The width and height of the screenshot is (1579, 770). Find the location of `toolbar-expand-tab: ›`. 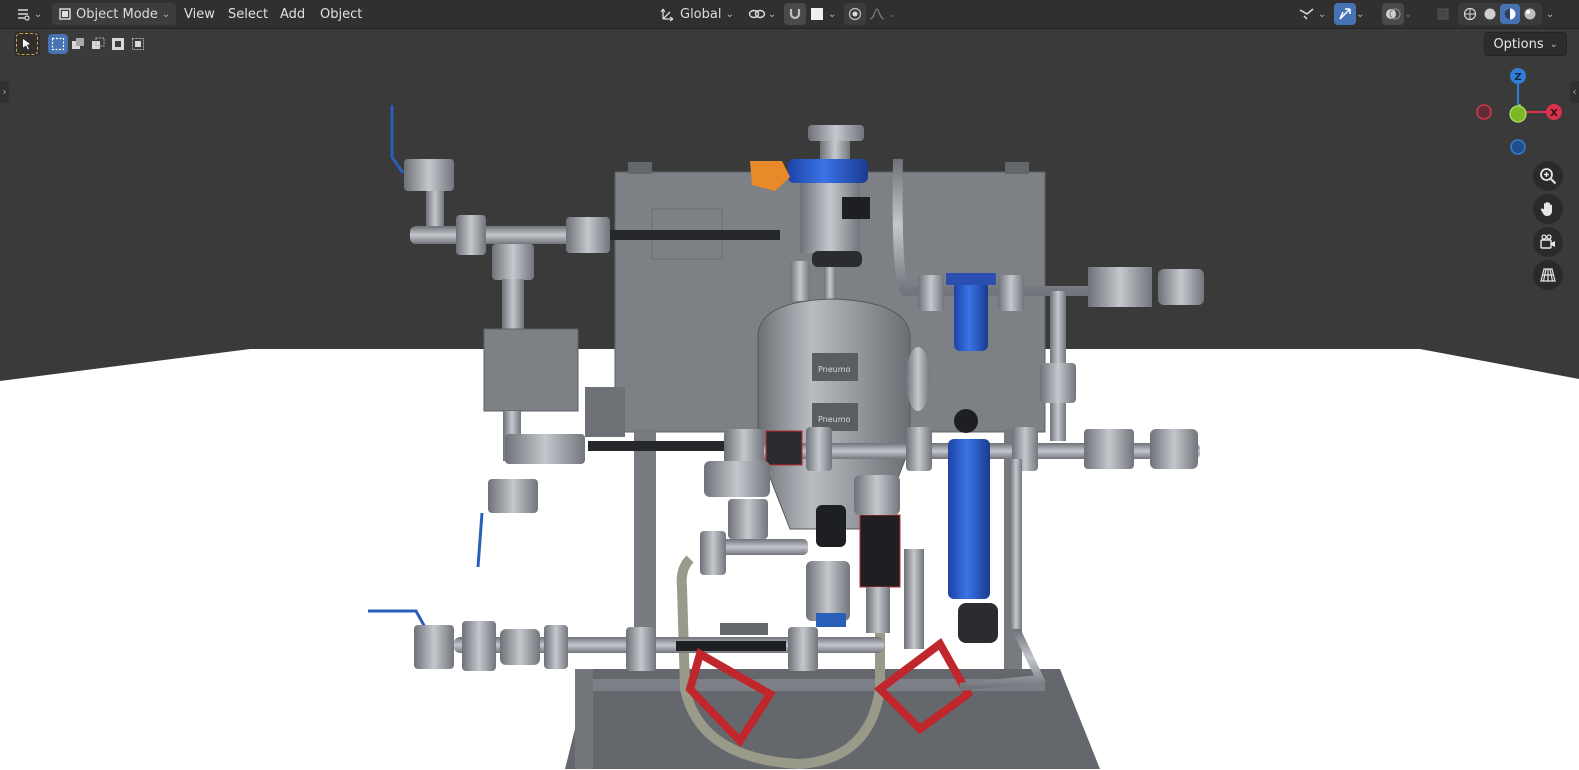

toolbar-expand-tab: › is located at coordinates (4, 92).